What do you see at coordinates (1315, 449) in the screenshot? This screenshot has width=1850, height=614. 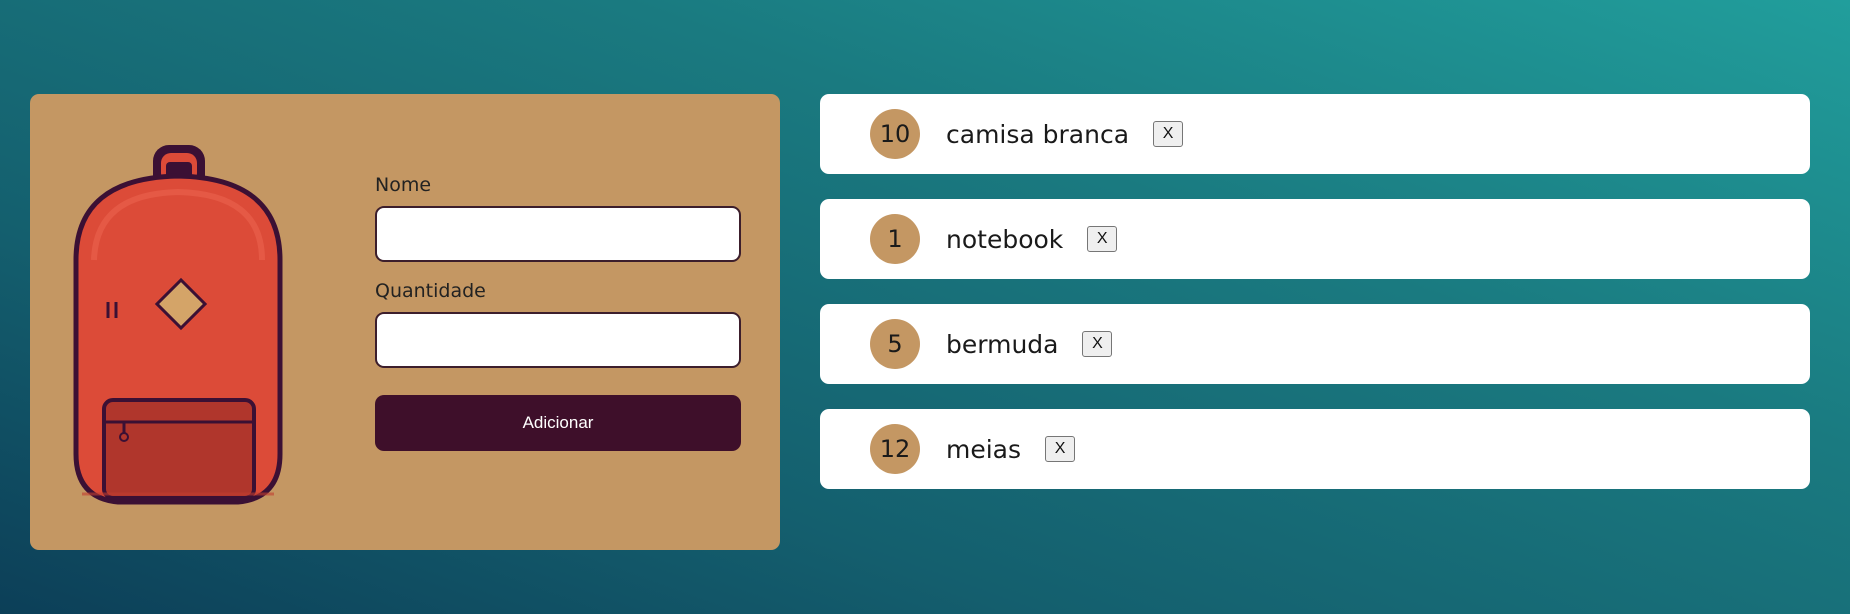 I see `list-item: 12 meias X` at bounding box center [1315, 449].